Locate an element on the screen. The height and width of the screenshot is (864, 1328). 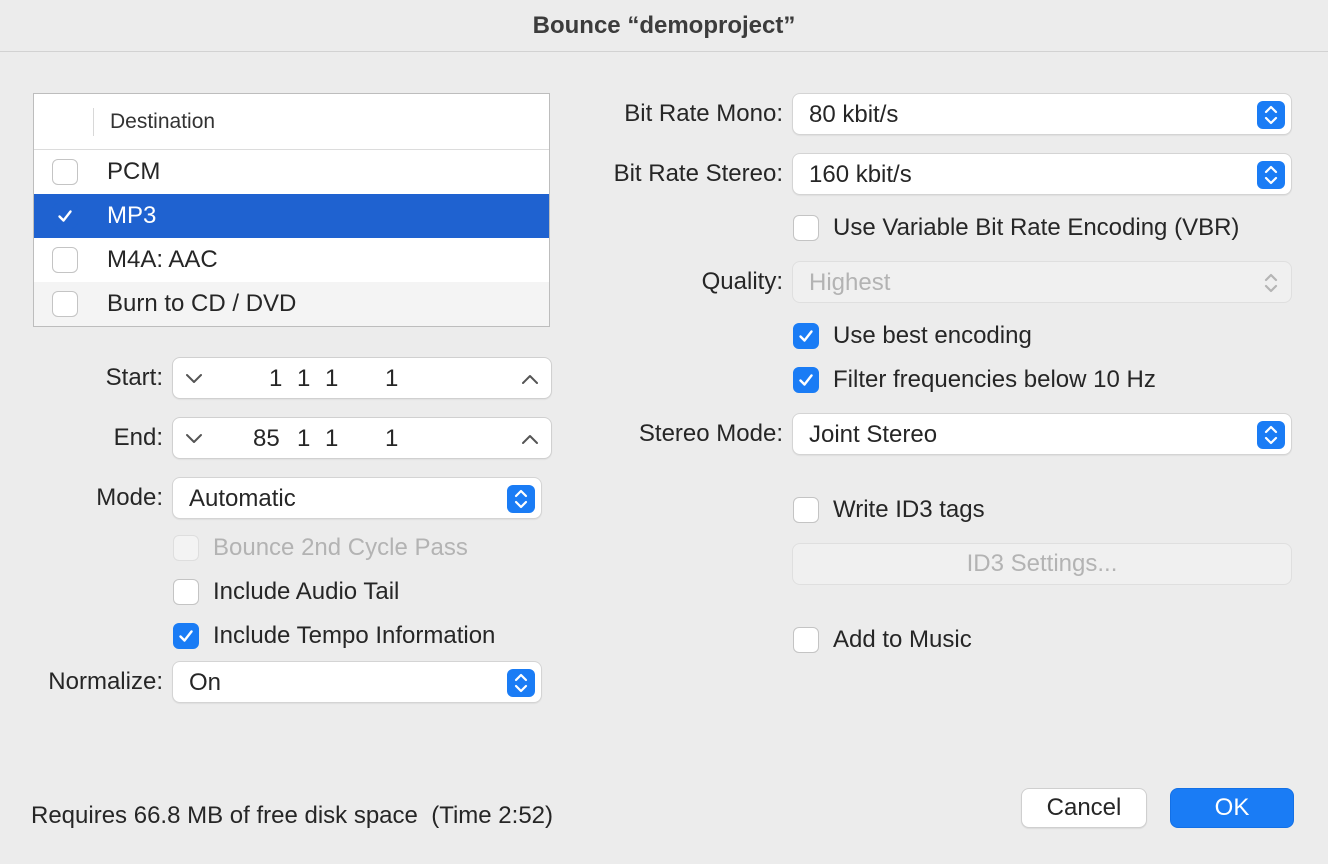
m4a-checkbox is located at coordinates (65, 260).